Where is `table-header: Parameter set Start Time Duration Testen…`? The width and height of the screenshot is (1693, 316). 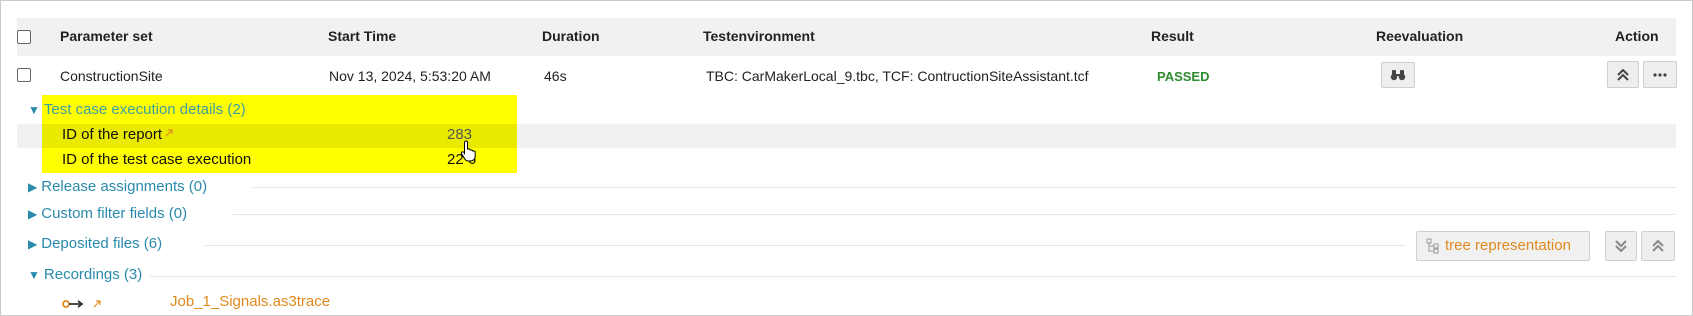
table-header: Parameter set Start Time Duration Testen… is located at coordinates (846, 37).